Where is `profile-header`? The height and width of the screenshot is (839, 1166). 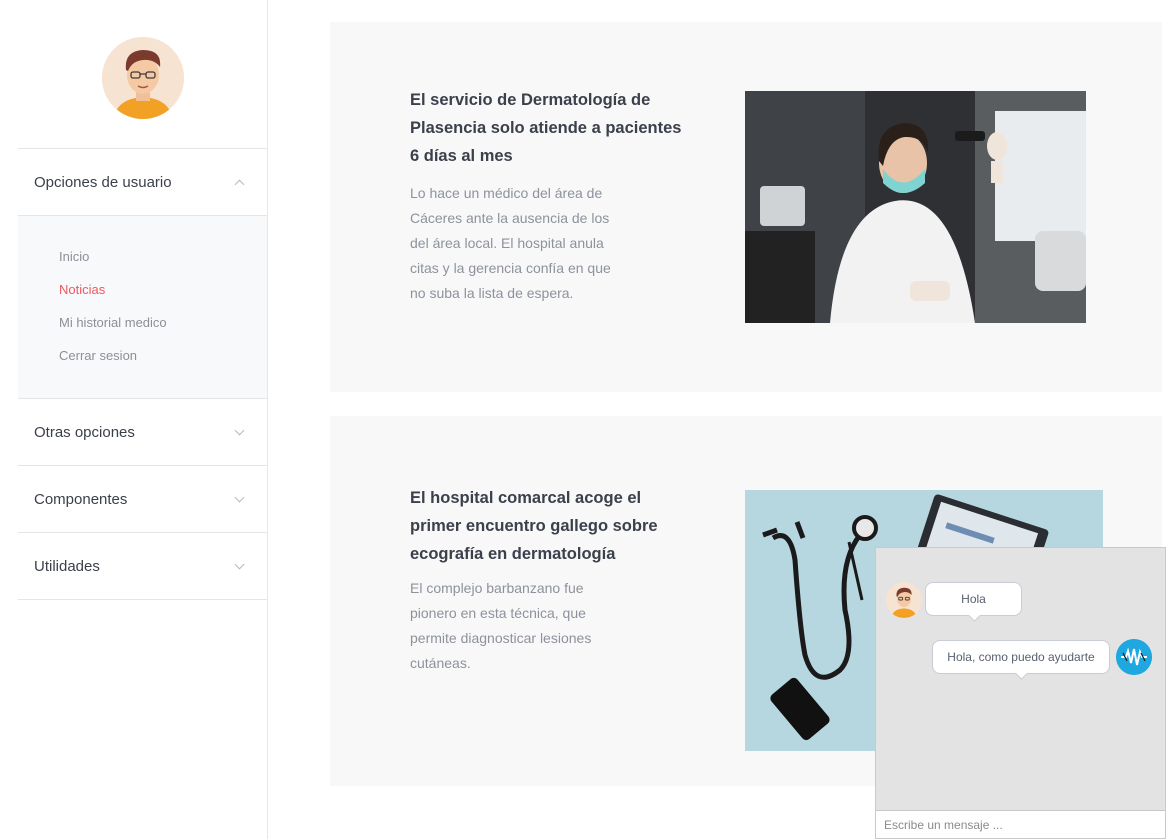 profile-header is located at coordinates (142, 74).